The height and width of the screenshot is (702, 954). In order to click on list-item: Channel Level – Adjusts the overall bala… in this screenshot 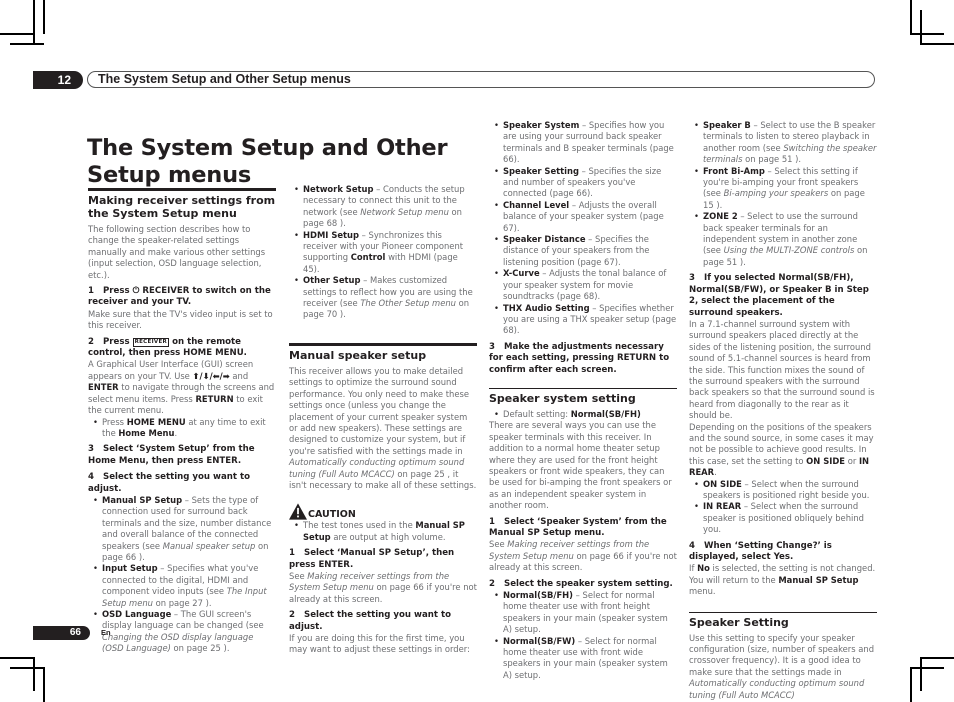, I will do `click(585, 217)`.